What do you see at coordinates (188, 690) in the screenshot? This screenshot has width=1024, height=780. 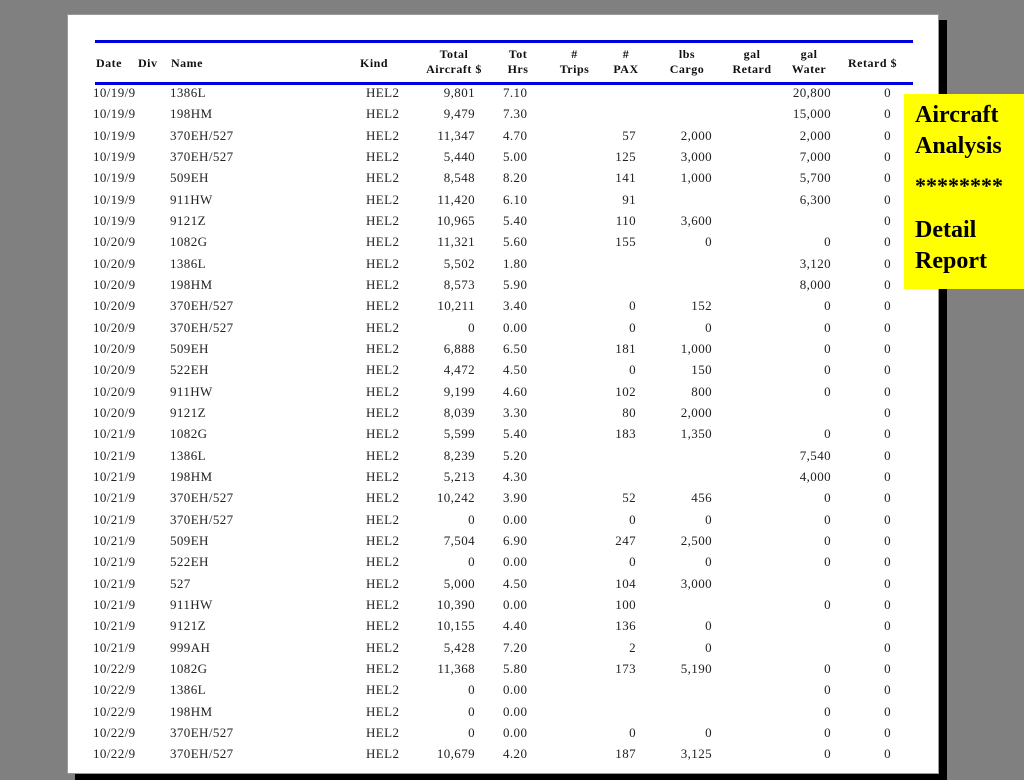 I see `cell-name: 1386L` at bounding box center [188, 690].